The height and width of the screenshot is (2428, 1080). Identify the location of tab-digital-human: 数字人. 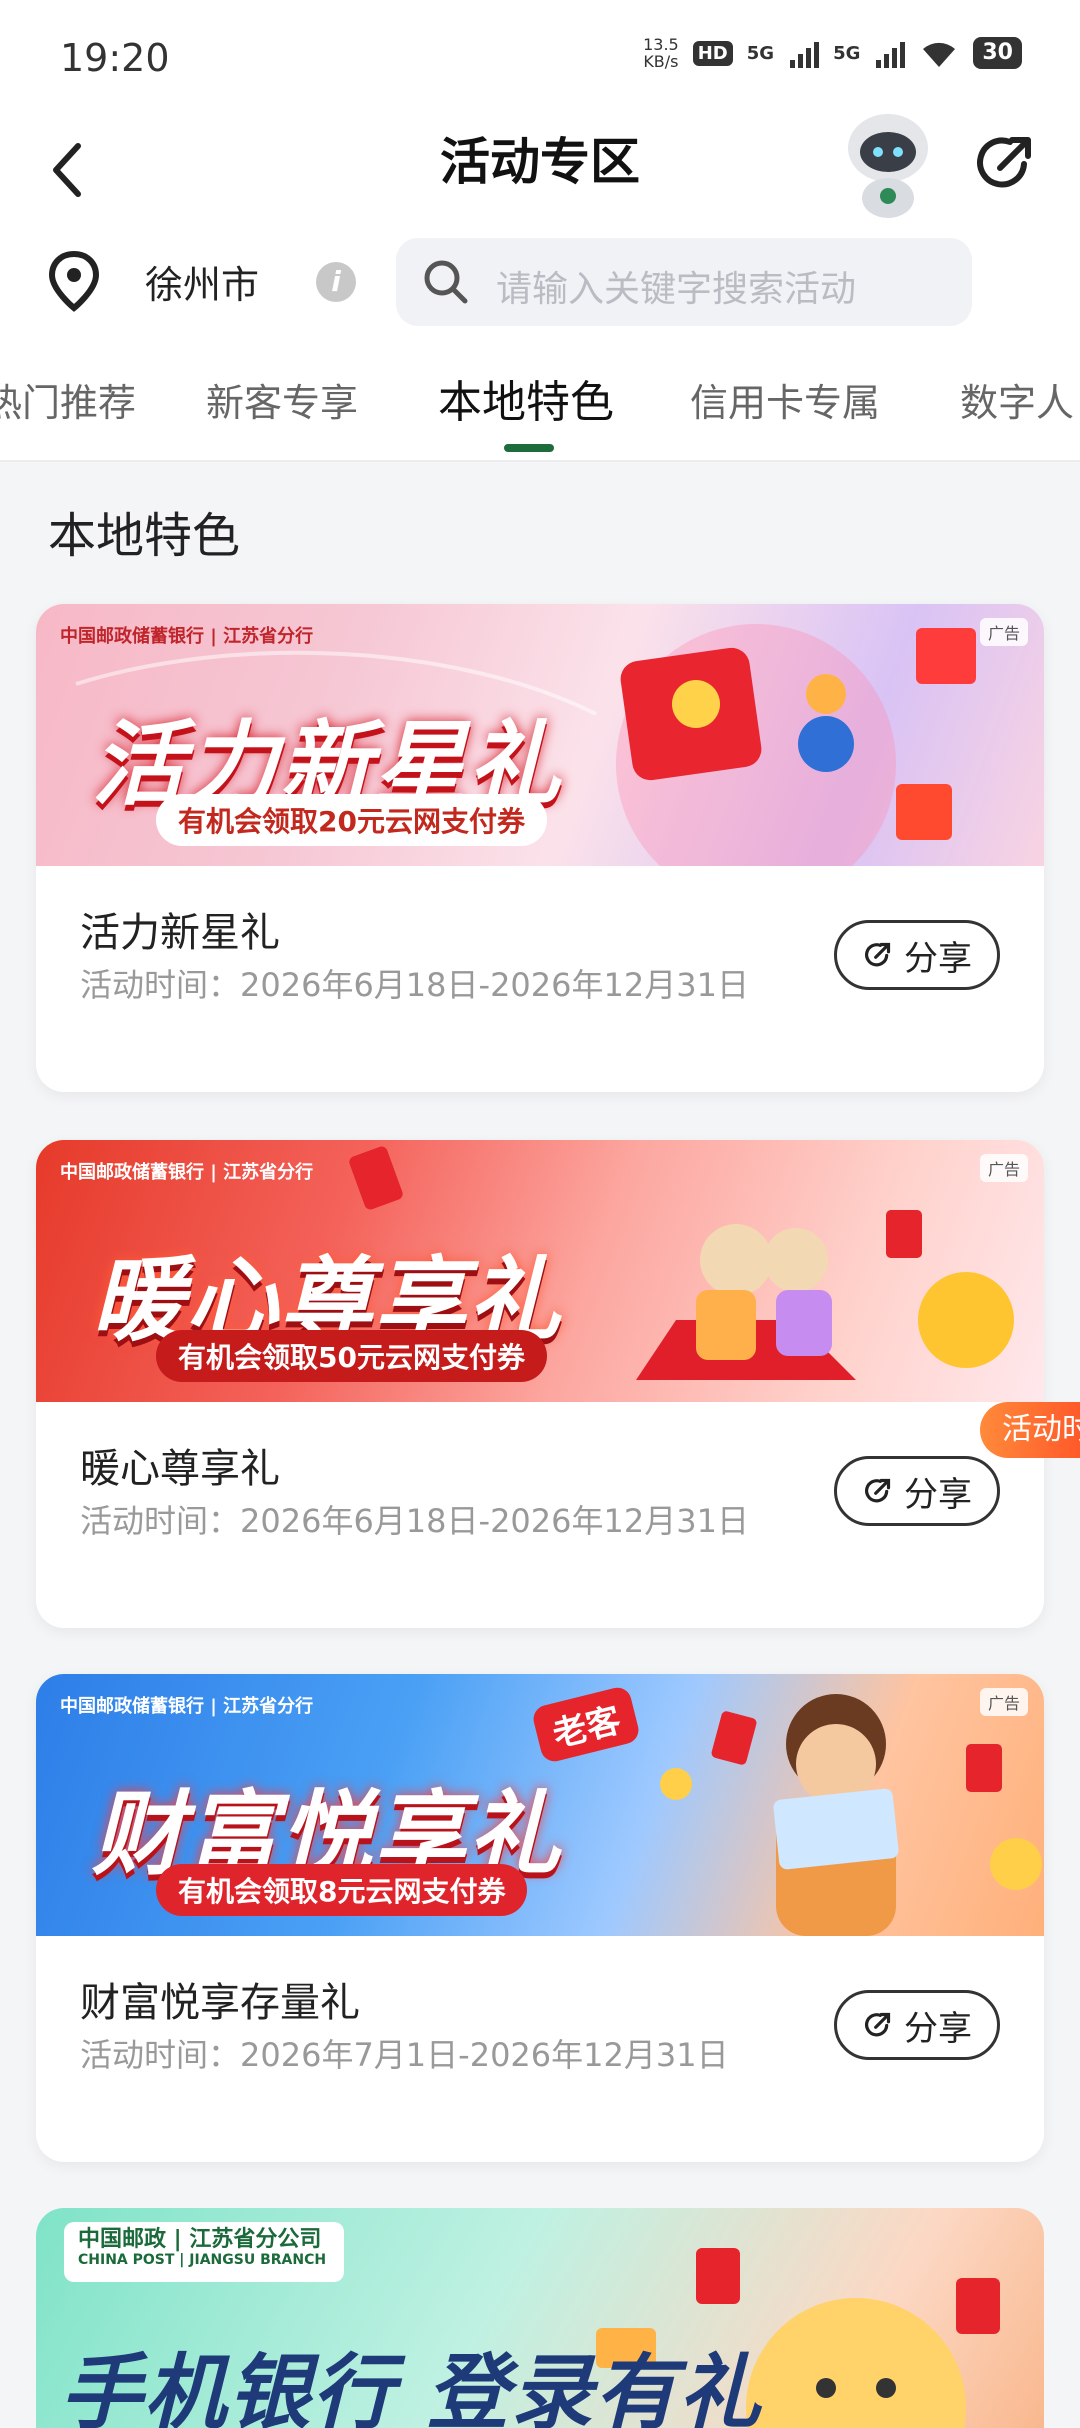
(1017, 399).